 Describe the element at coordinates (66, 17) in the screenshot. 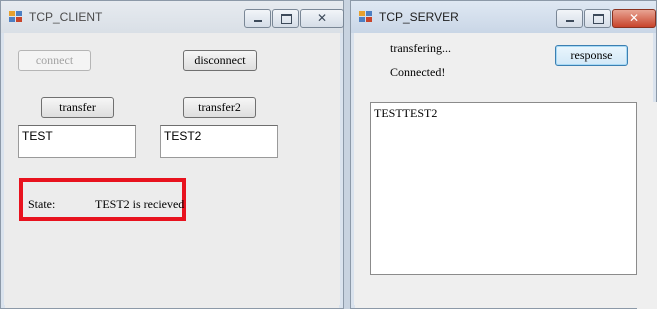

I see `client-window-title: TCP_CLIENT` at that location.